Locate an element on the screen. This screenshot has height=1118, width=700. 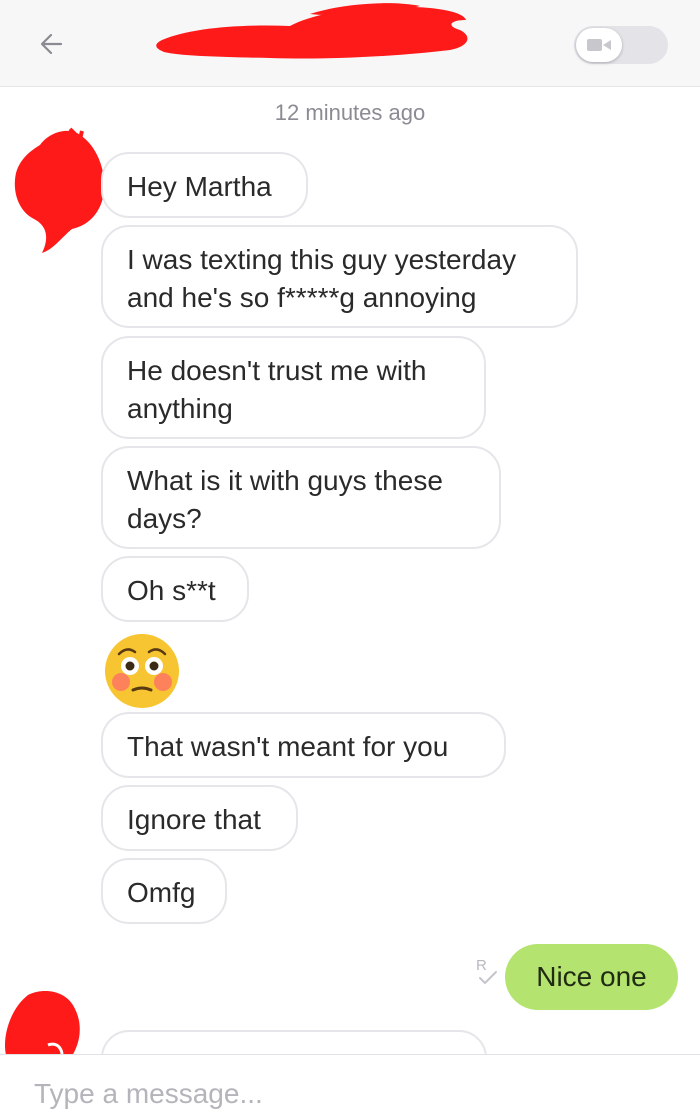
chat-header is located at coordinates (350, 43).